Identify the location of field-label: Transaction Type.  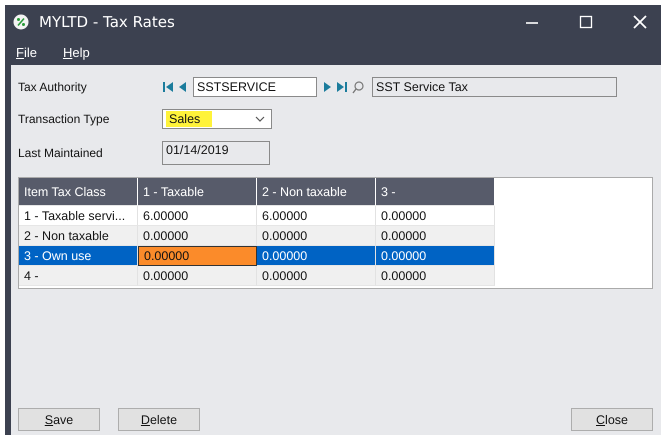
(64, 119).